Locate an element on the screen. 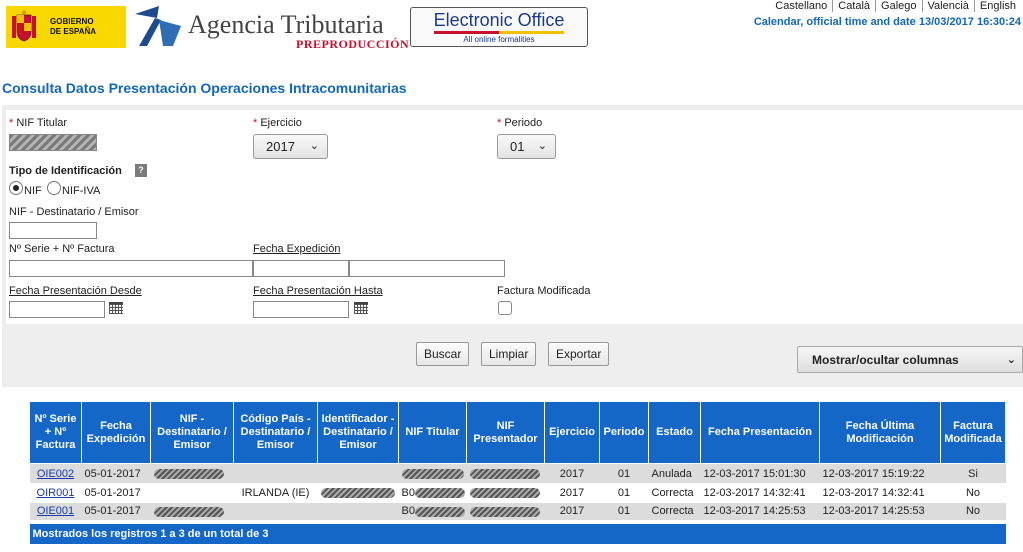 The height and width of the screenshot is (552, 1023). radio-nif-label: NIF is located at coordinates (33, 191).